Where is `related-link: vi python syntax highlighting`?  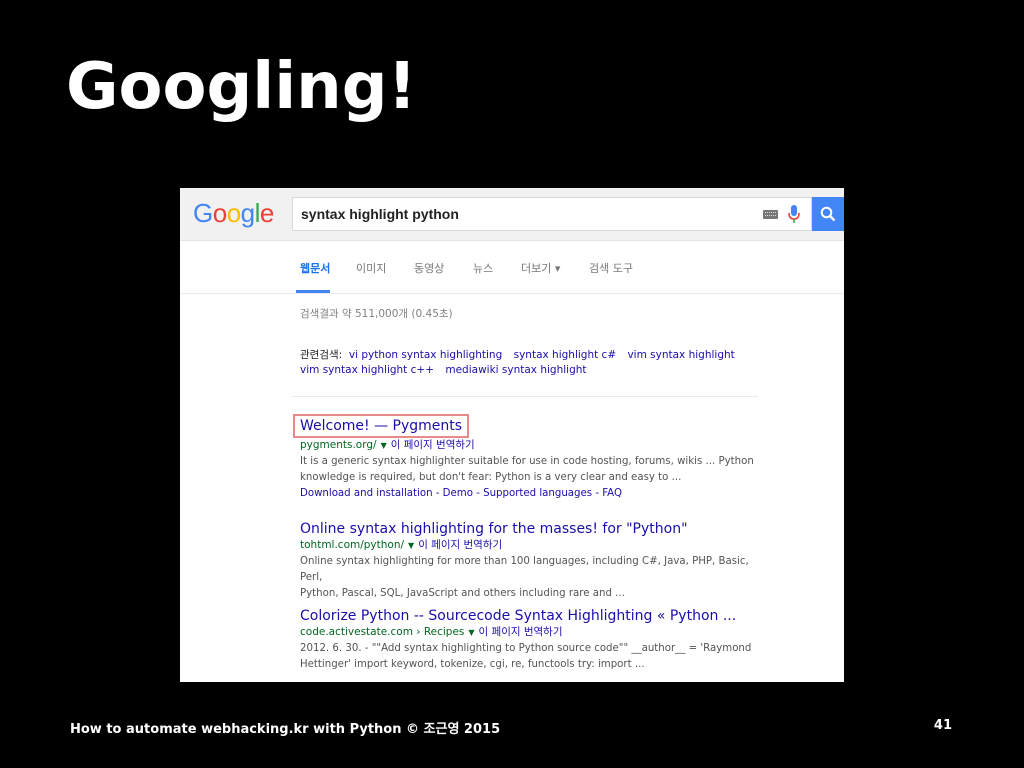
related-link: vi python syntax highlighting is located at coordinates (425, 355).